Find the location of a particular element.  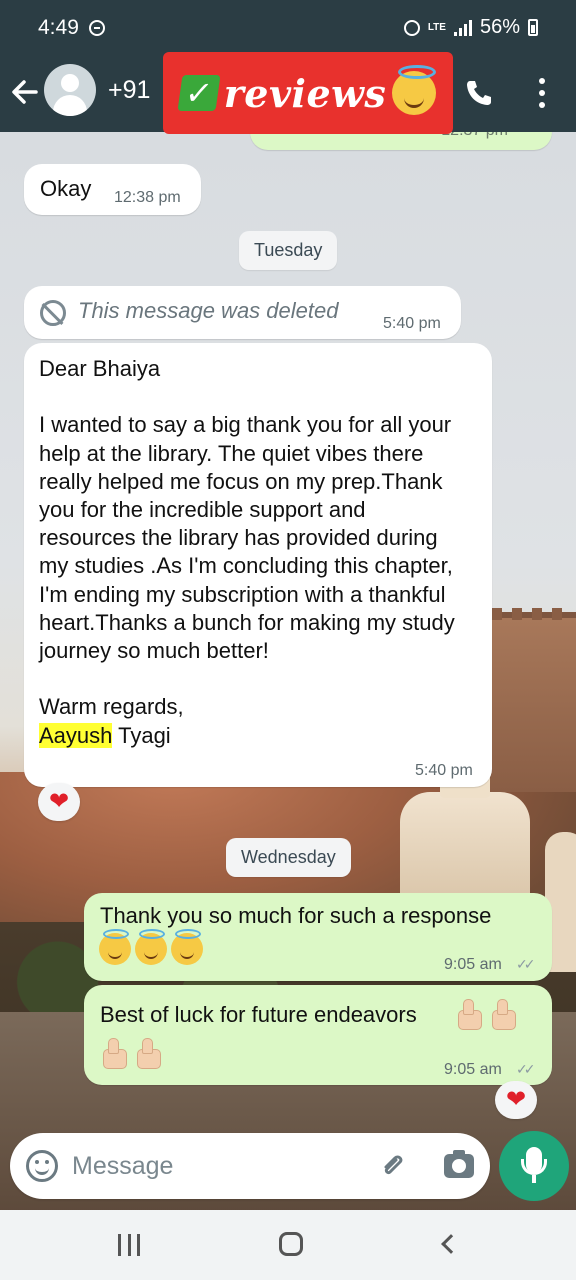

message-text: Thank you so much for such a response is located at coordinates (296, 915).